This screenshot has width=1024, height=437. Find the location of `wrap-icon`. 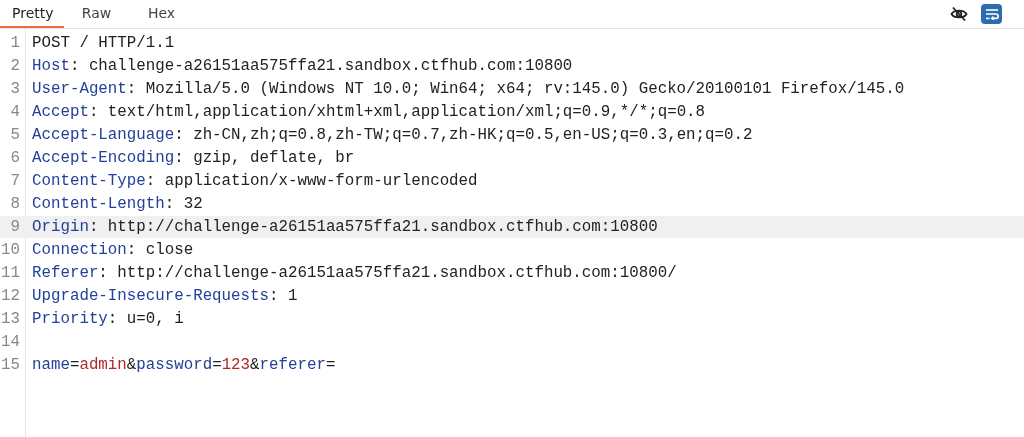

wrap-icon is located at coordinates (991, 14).